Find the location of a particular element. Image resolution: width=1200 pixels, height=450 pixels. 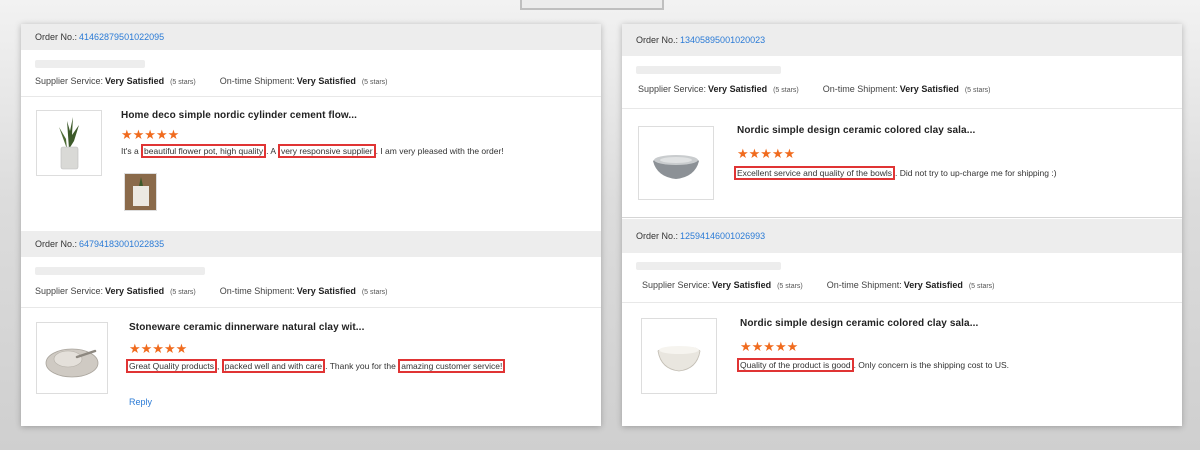

highlighted-phrase: Quality of the product is good is located at coordinates (795, 365).